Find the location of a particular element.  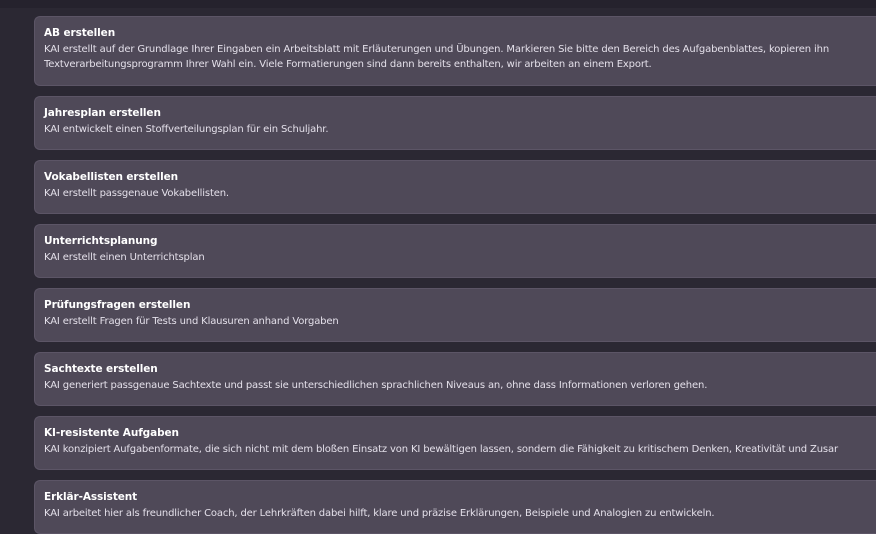

card-description: KAI erstellt einen Unterrichtsplan is located at coordinates (124, 257).